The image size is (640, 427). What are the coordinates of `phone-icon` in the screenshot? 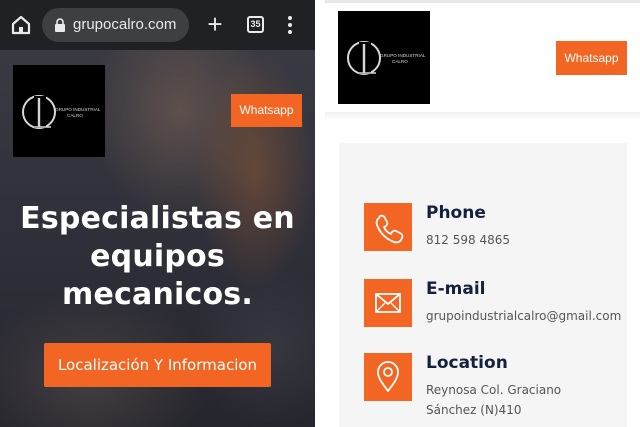 It's located at (388, 227).